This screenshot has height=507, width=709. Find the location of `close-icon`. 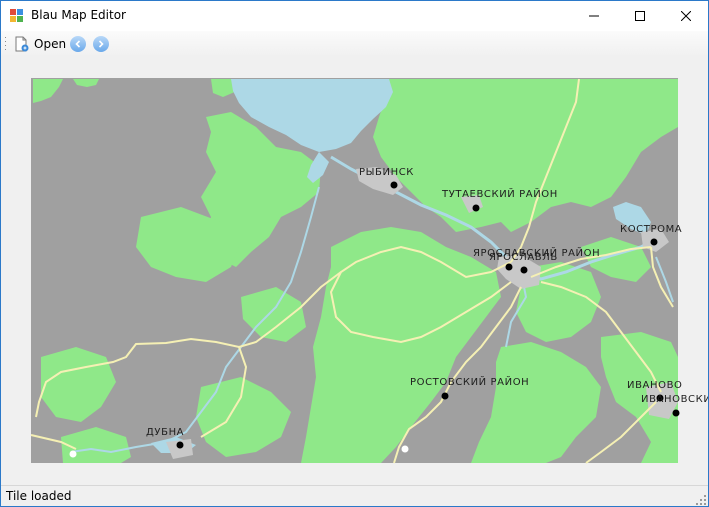

close-icon is located at coordinates (686, 16).